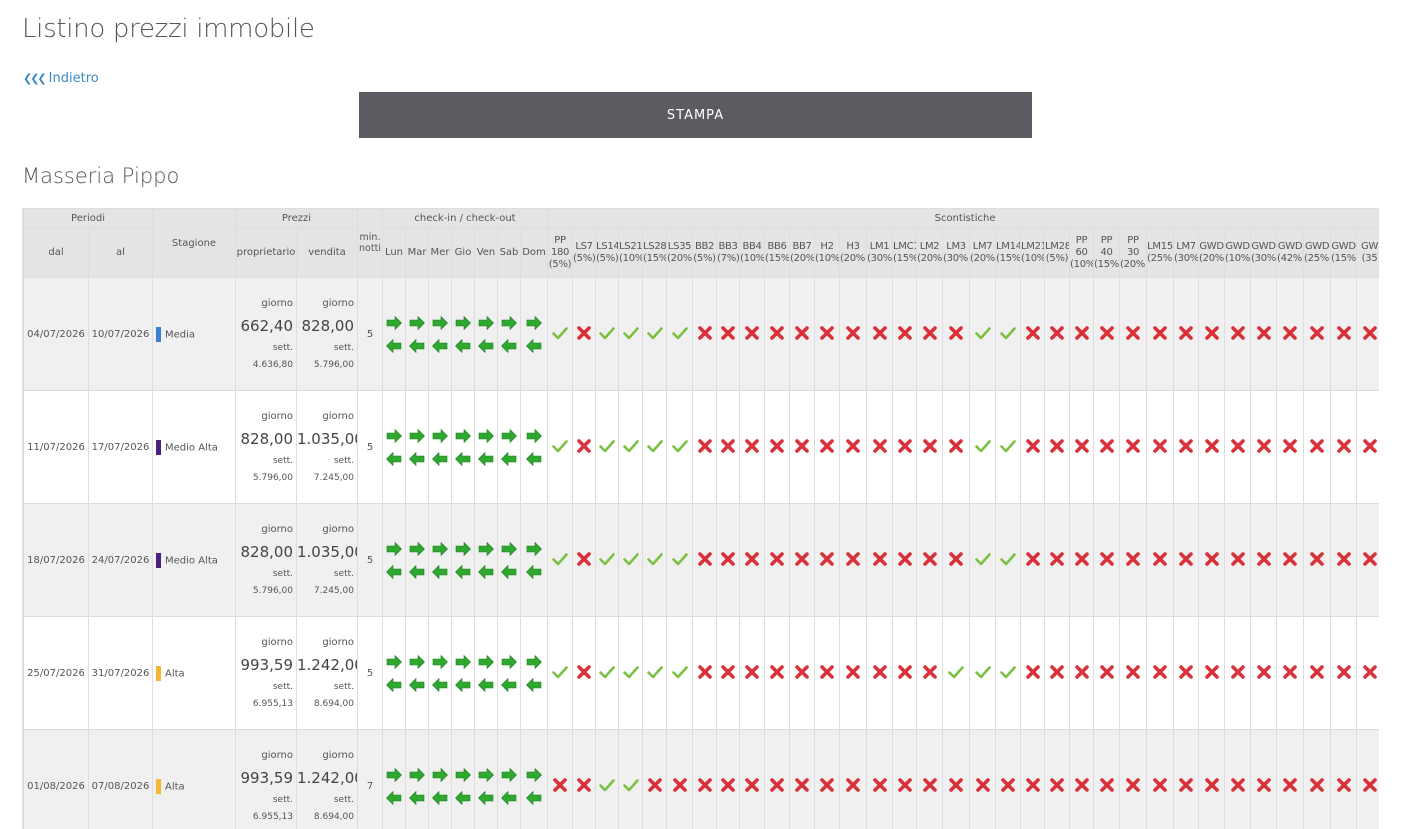 This screenshot has height=829, width=1403. What do you see at coordinates (327, 551) in the screenshot?
I see `price-day-value: 1.035,00` at bounding box center [327, 551].